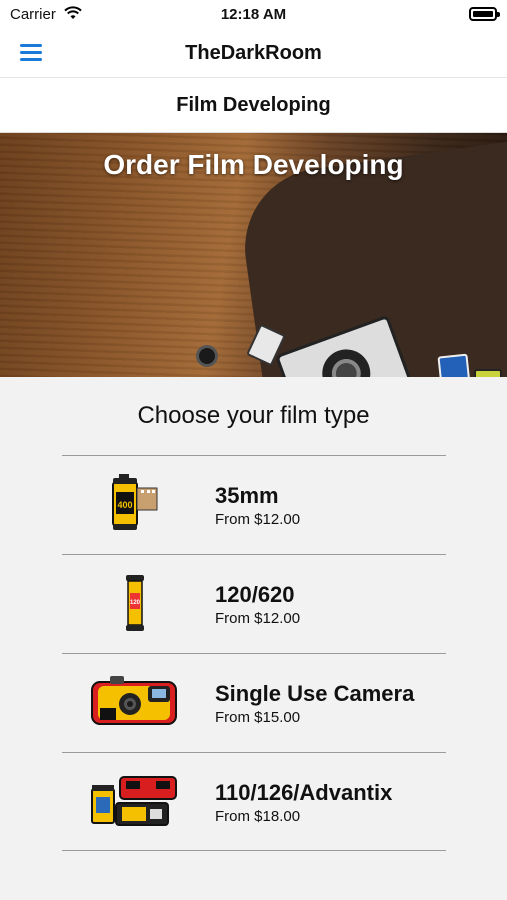 Image resolution: width=507 pixels, height=900 pixels. What do you see at coordinates (258, 816) in the screenshot?
I see `film-type-price: From $18.00` at bounding box center [258, 816].